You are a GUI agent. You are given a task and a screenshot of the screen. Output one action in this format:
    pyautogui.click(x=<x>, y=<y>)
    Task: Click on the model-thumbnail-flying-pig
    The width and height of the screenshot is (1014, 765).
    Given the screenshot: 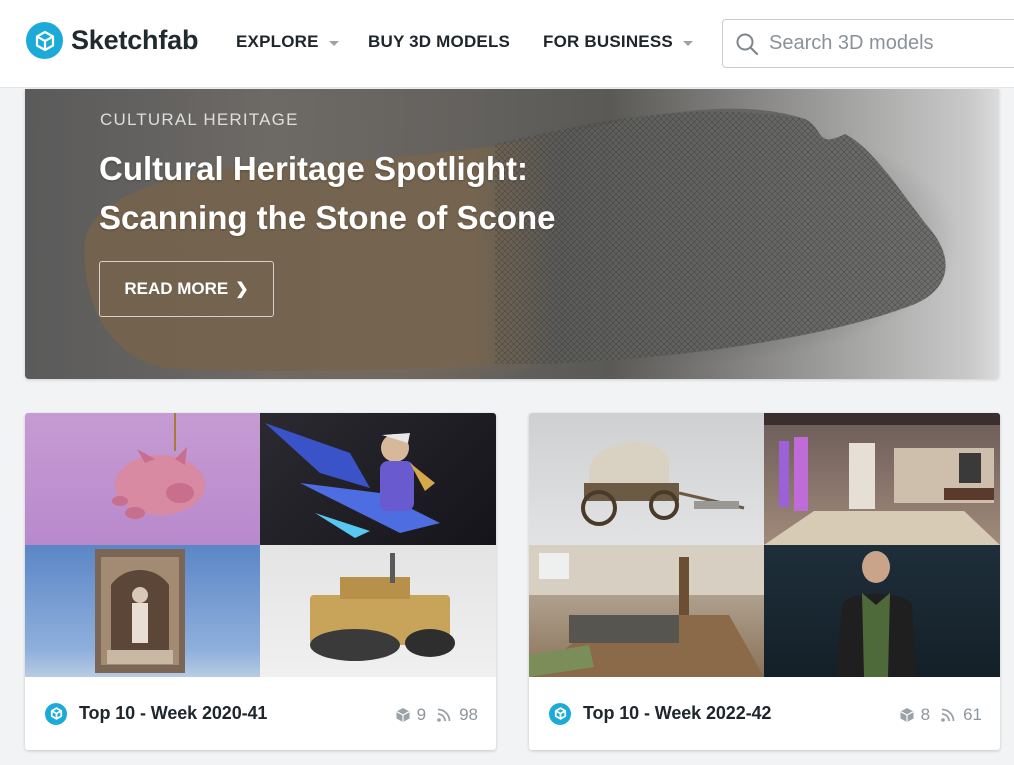 What is the action you would take?
    pyautogui.click(x=142, y=479)
    